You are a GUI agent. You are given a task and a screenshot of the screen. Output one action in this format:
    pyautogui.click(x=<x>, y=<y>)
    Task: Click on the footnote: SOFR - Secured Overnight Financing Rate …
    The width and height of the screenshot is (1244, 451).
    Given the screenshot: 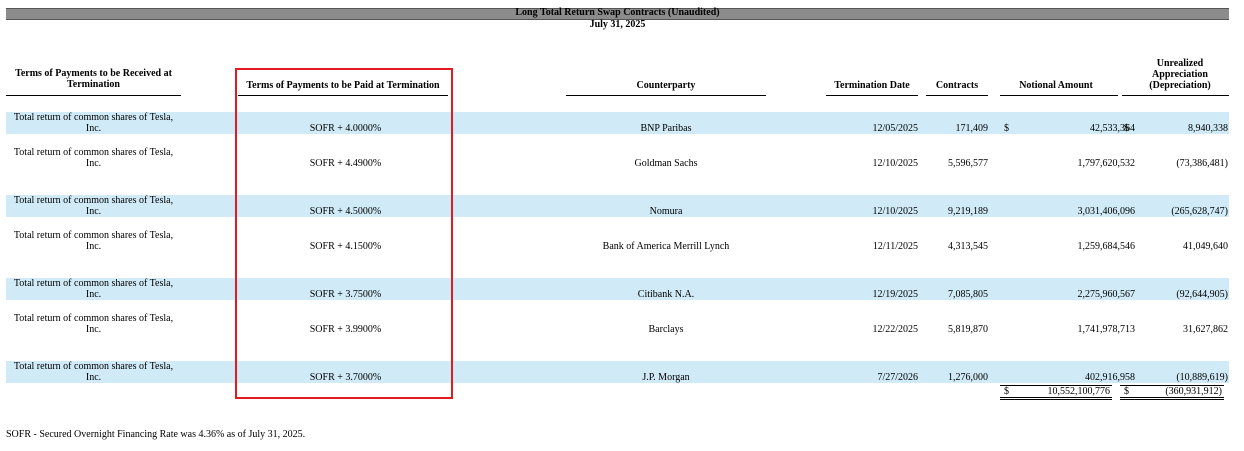 What is the action you would take?
    pyautogui.click(x=156, y=434)
    